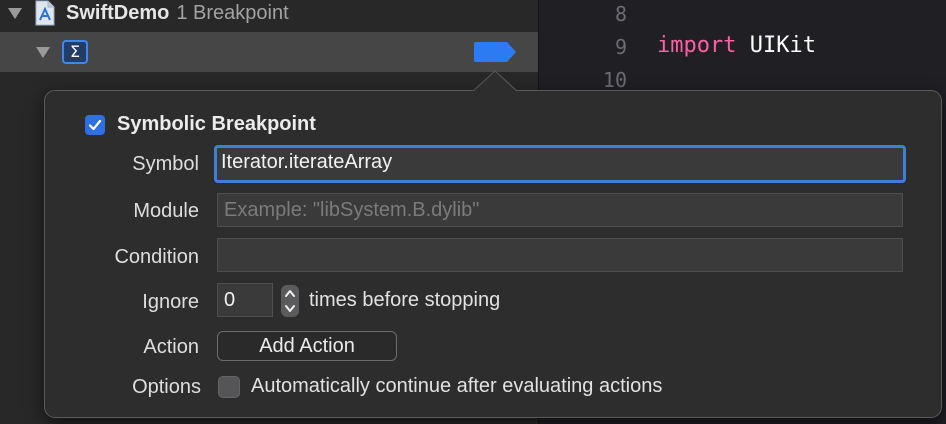  Describe the element at coordinates (405, 300) in the screenshot. I see `ignore-suffix-label: times before stopping` at that location.